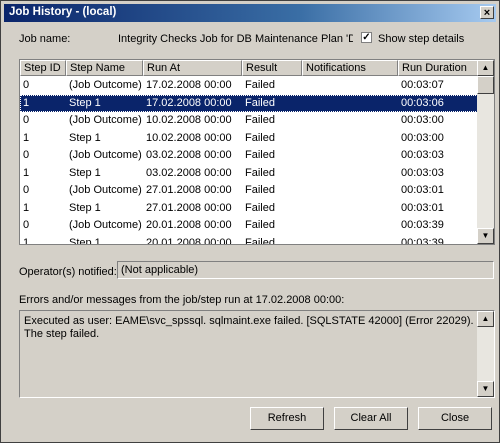 The image size is (500, 443). Describe the element at coordinates (272, 68) in the screenshot. I see `column-header-result: Result` at that location.